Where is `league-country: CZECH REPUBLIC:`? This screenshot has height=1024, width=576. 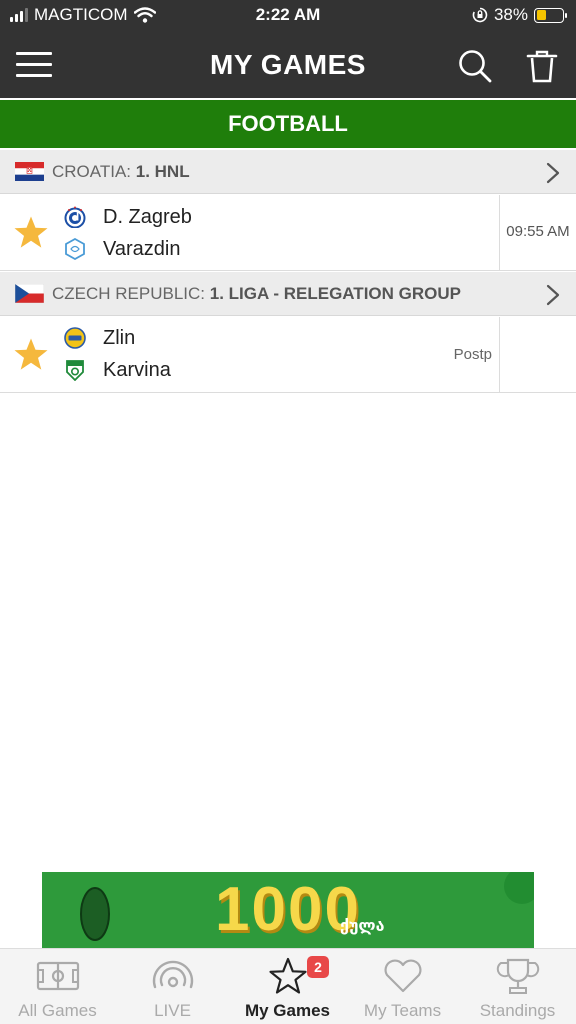
league-country: CZECH REPUBLIC: is located at coordinates (131, 293).